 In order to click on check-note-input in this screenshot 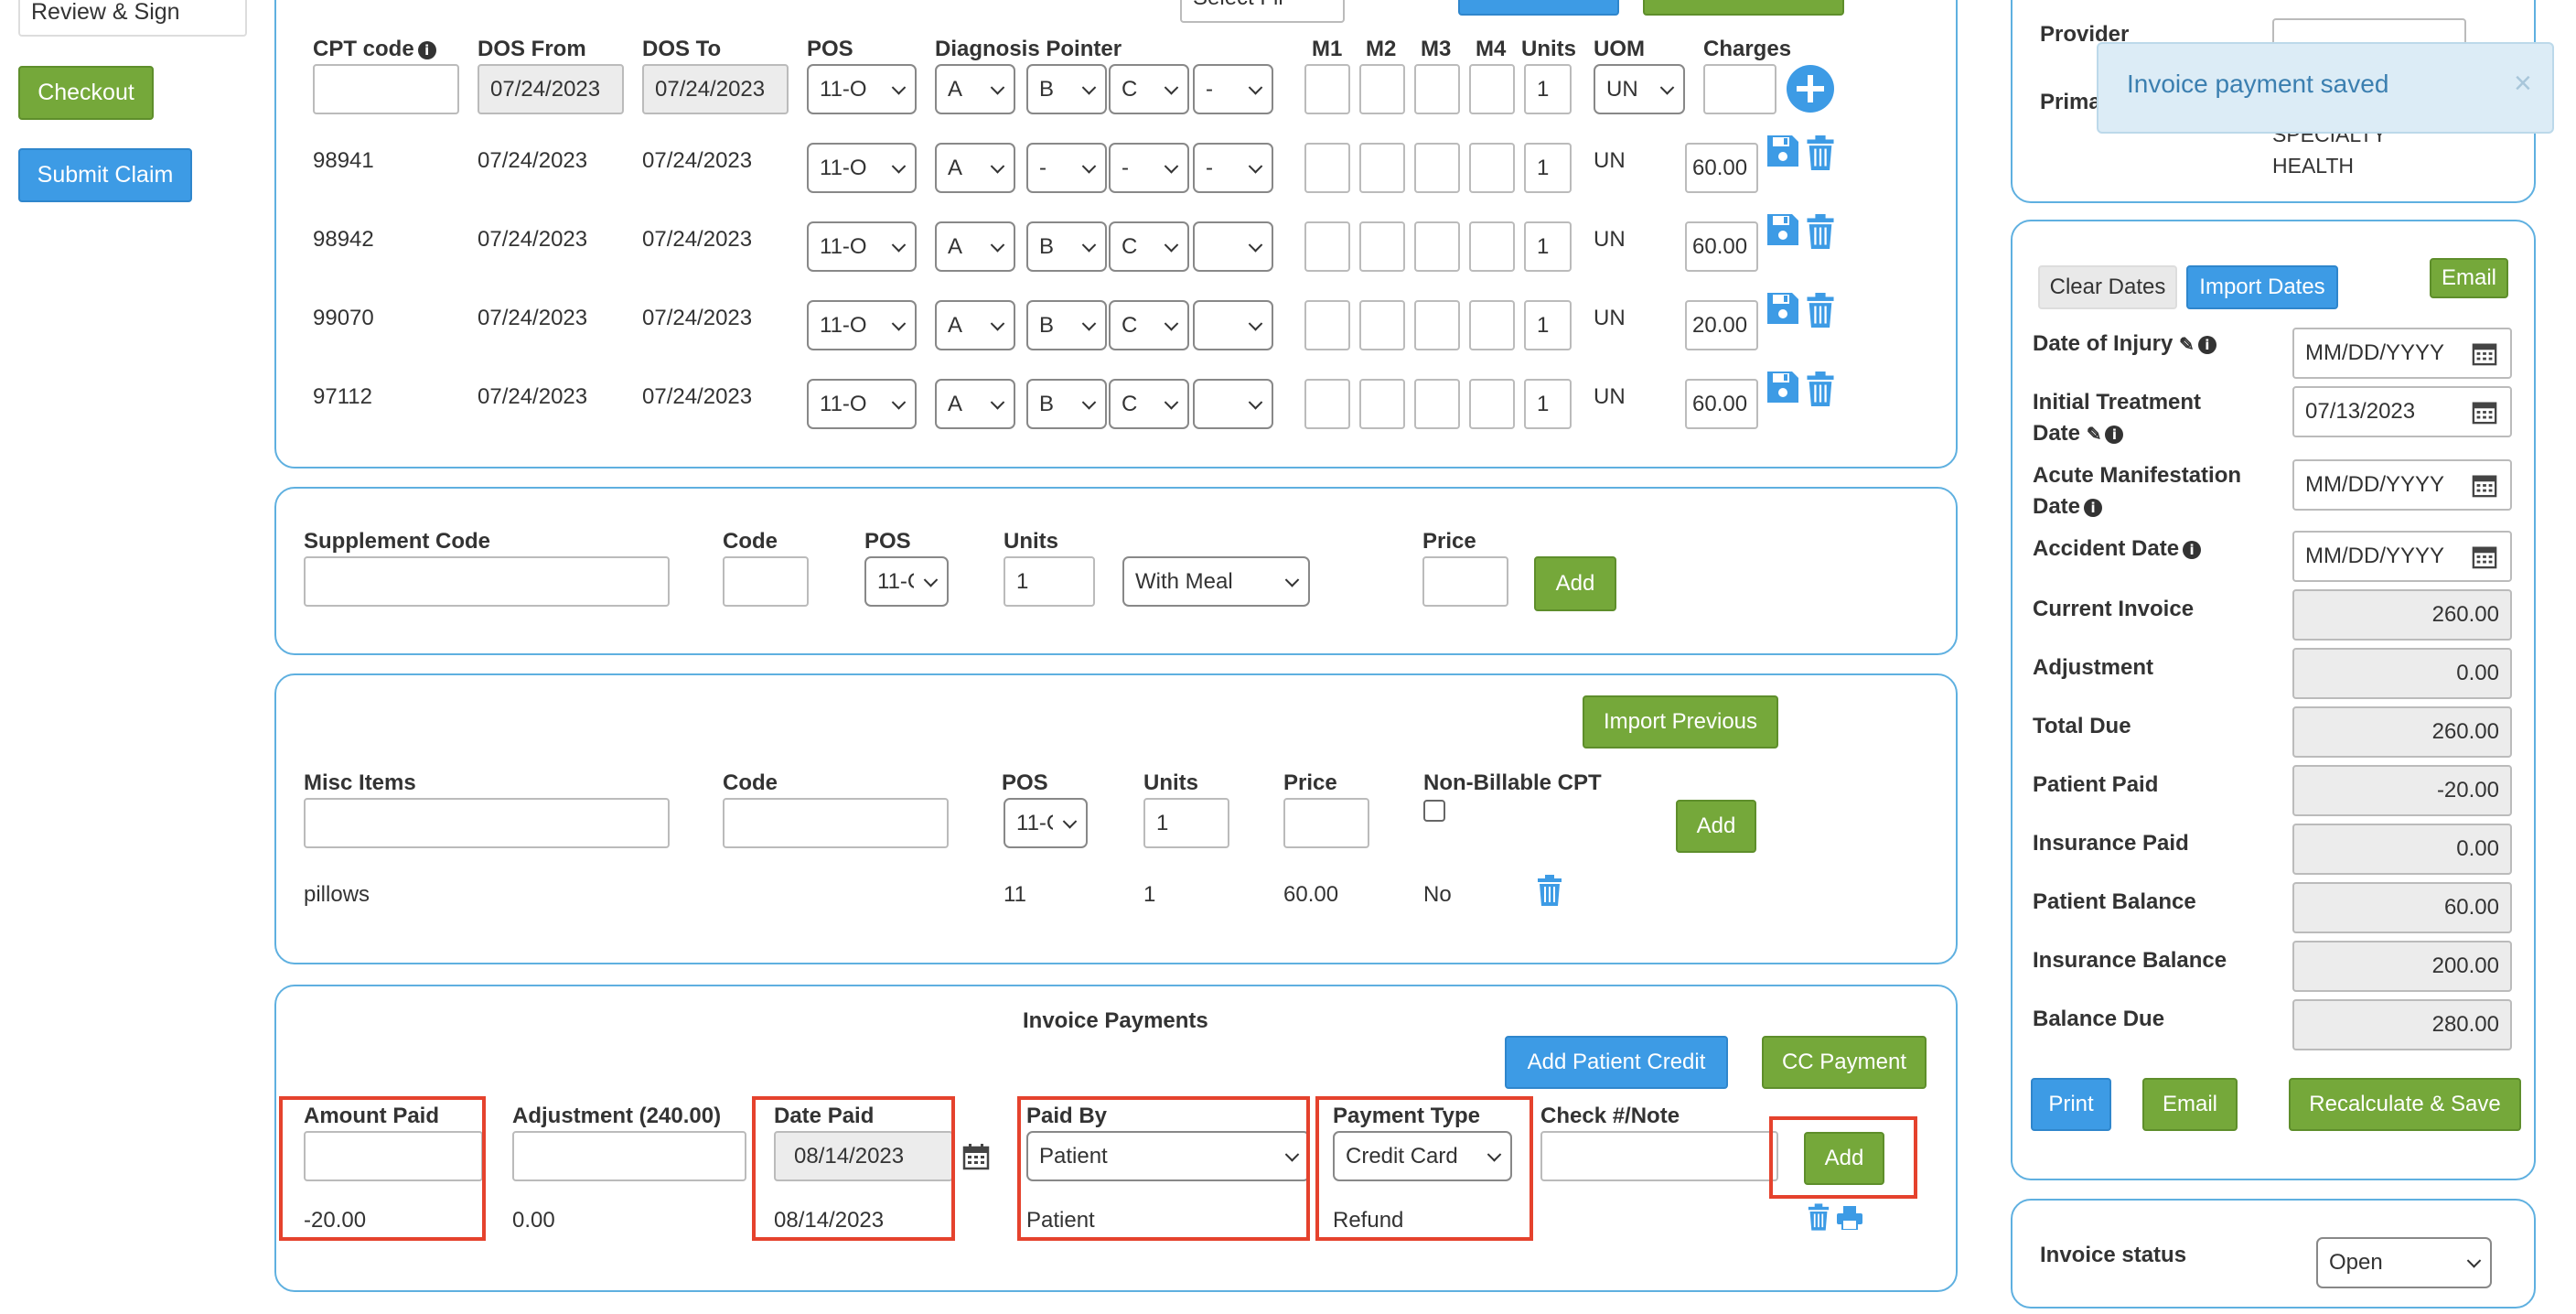, I will do `click(1659, 1156)`.